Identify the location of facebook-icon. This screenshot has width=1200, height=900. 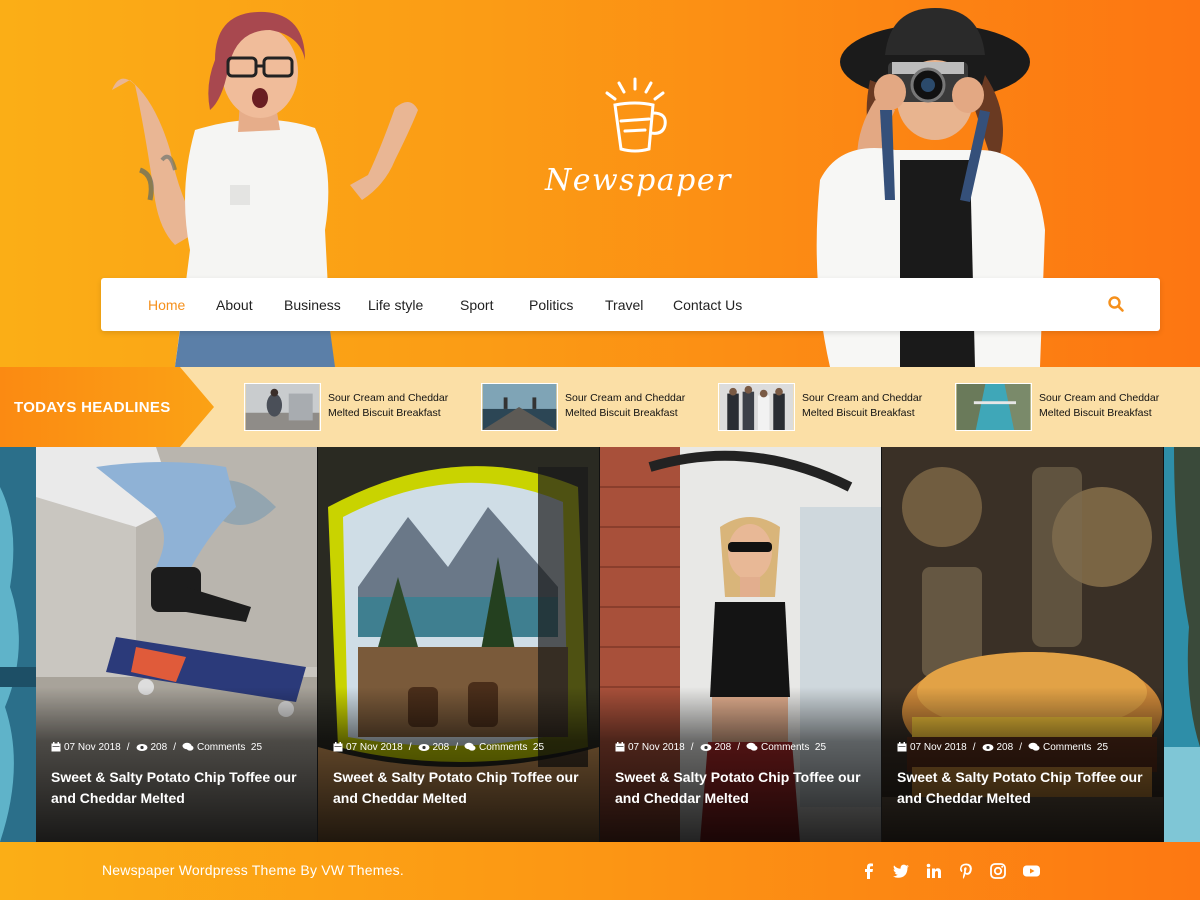
(869, 871).